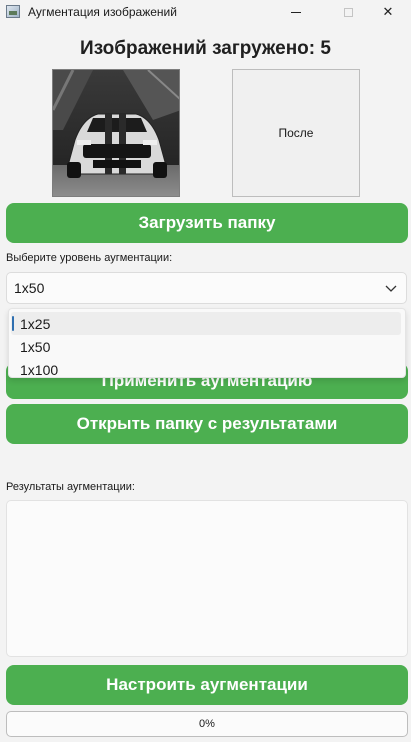  Describe the element at coordinates (70, 487) in the screenshot. I see `results-label: Результаты аугментации:` at that location.